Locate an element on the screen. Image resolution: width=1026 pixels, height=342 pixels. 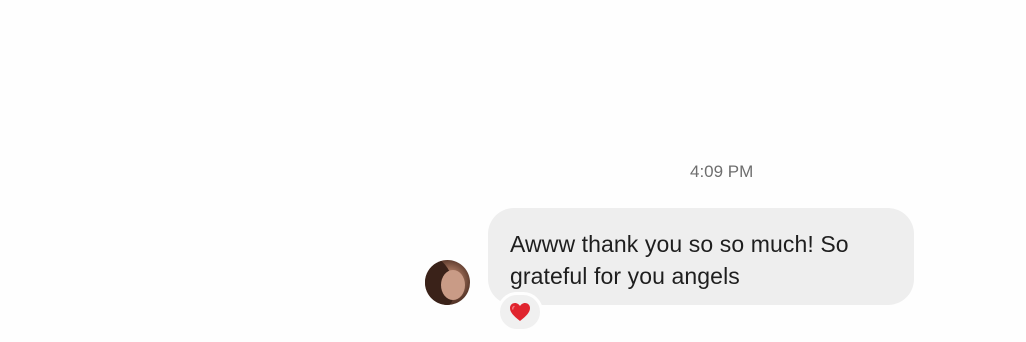
sender-avatar is located at coordinates (447, 282).